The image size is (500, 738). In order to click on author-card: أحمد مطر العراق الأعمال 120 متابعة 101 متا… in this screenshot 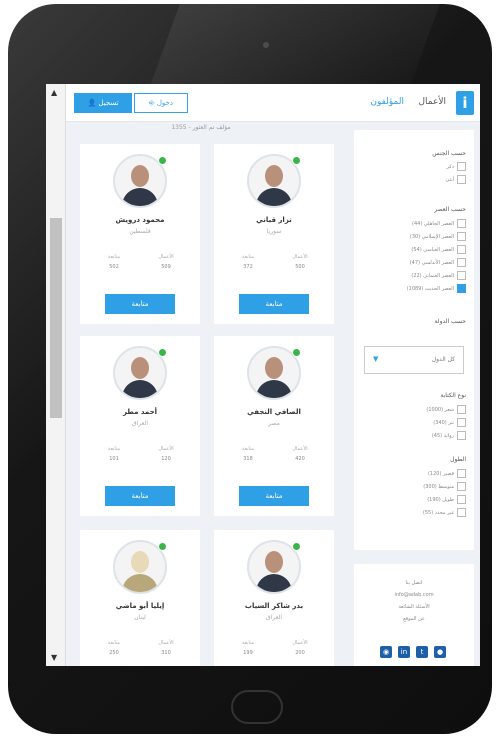, I will do `click(140, 426)`.